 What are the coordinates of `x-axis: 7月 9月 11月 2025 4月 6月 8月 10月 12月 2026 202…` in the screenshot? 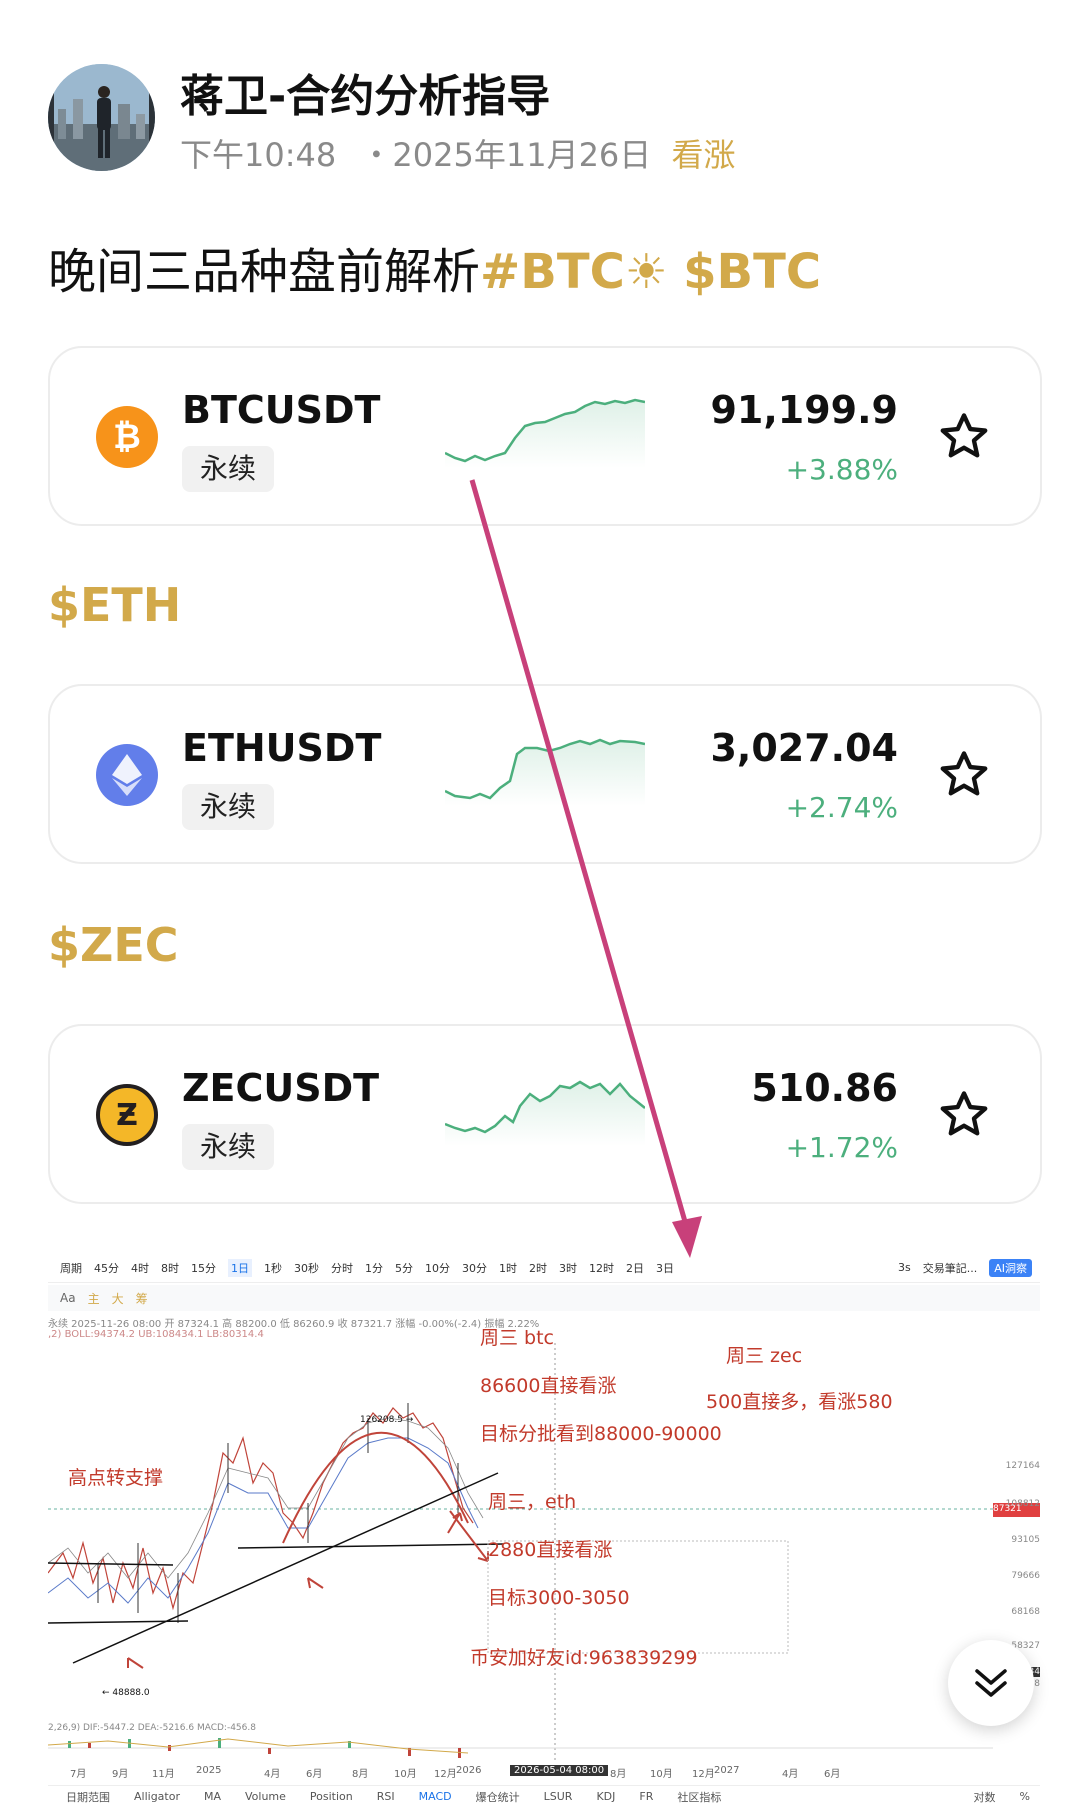 It's located at (544, 1774).